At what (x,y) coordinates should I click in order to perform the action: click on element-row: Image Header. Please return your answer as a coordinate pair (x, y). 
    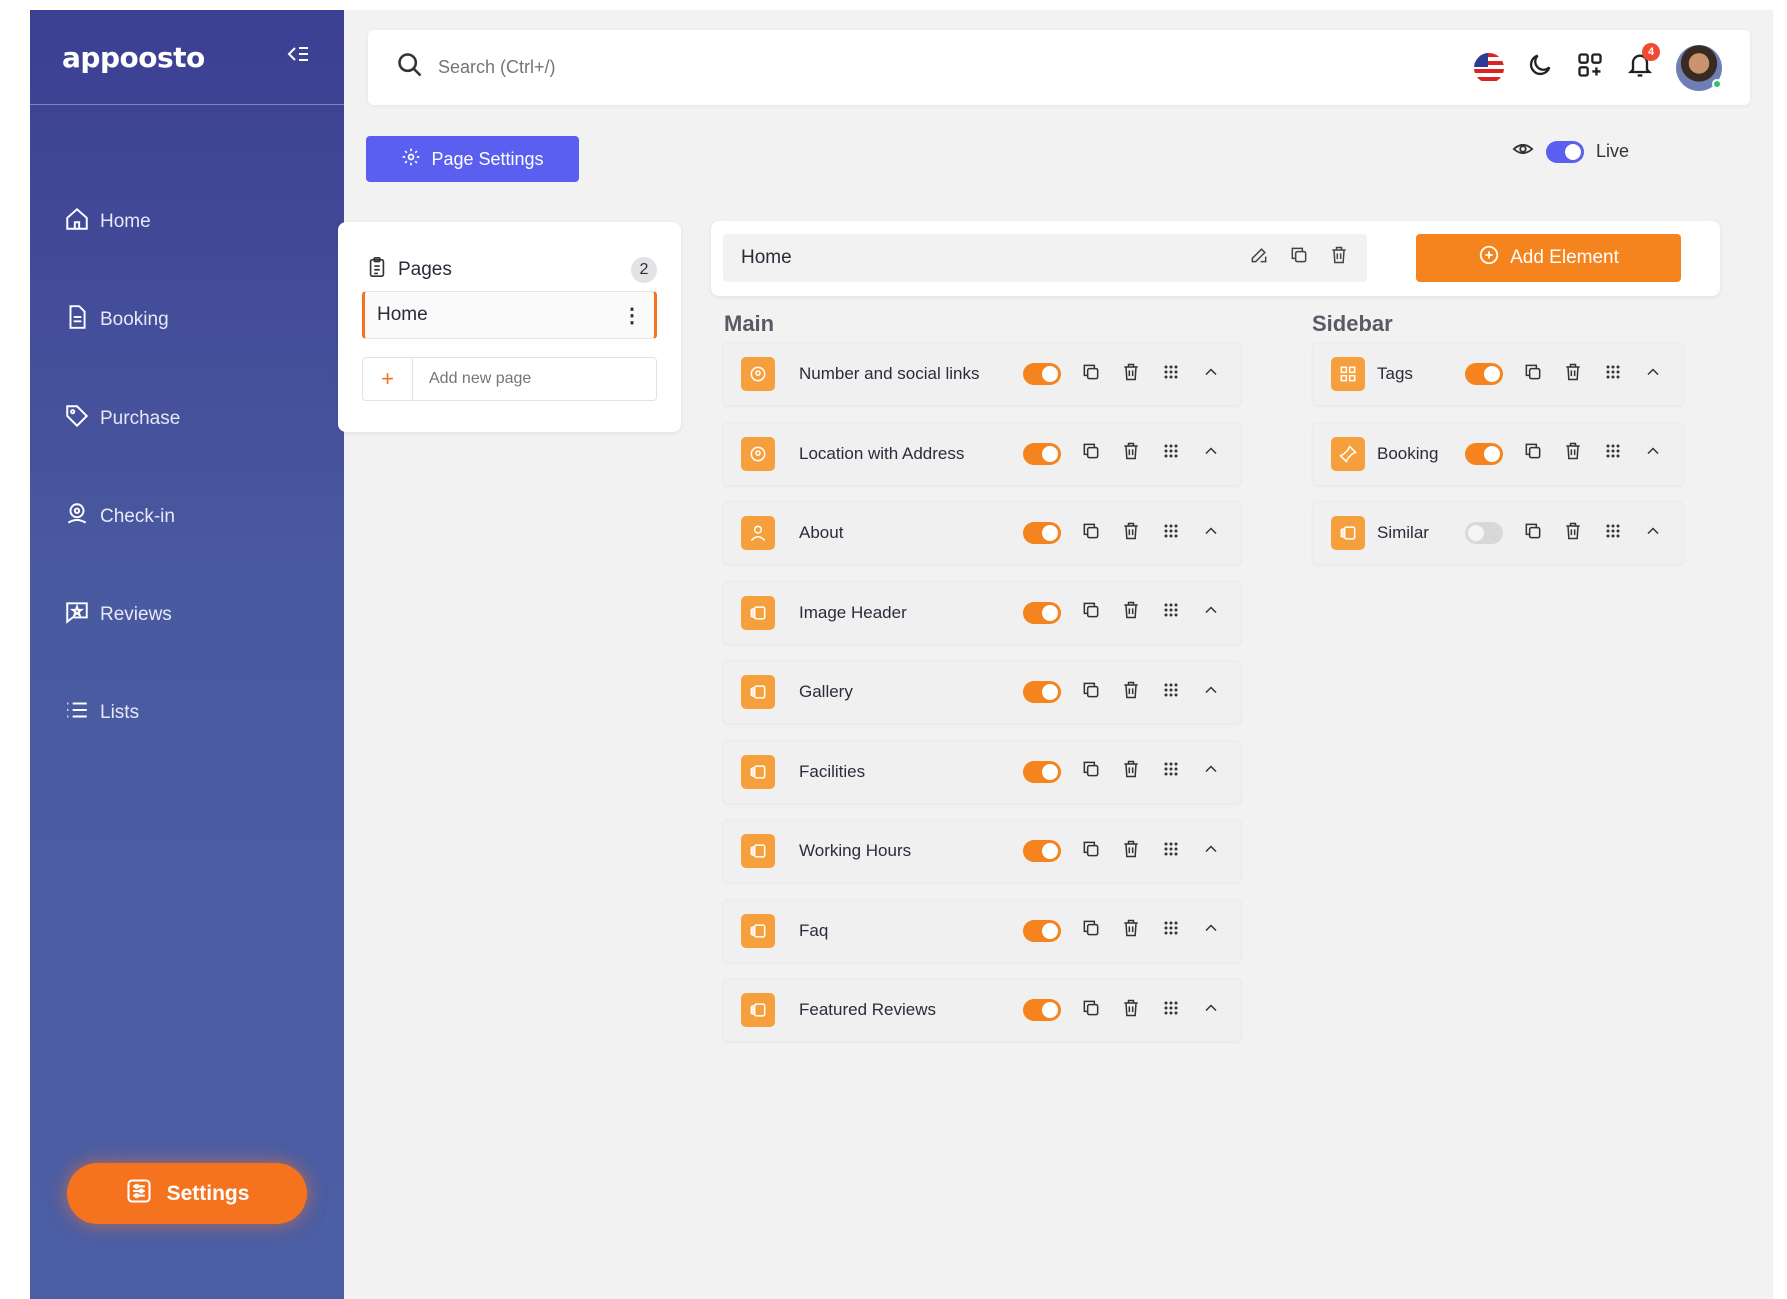
    Looking at the image, I should click on (982, 612).